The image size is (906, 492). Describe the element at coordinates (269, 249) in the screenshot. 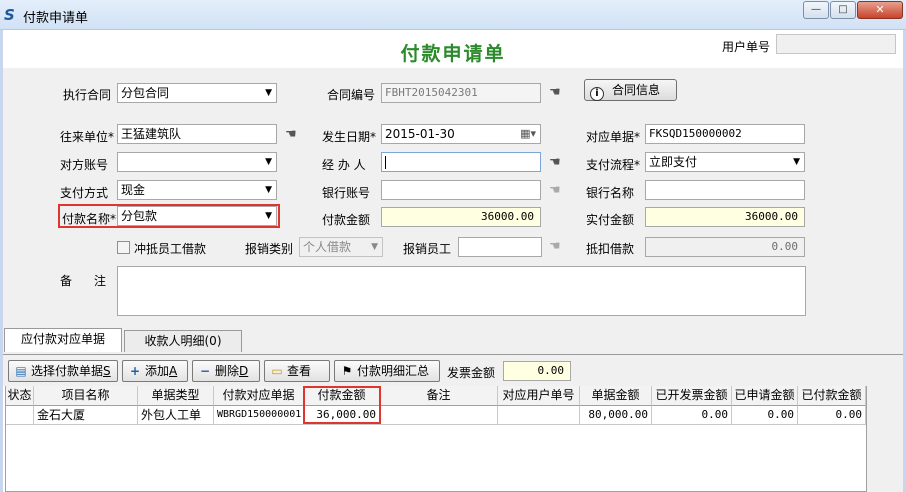

I see `reimb-type-label: 报销类别` at that location.